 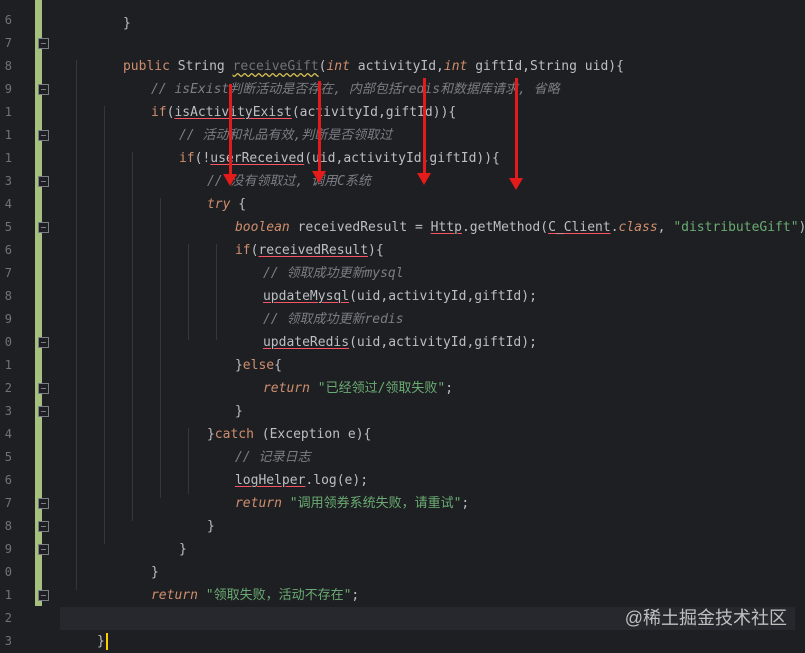 What do you see at coordinates (255, 595) in the screenshot?
I see `code-line: return "领取失败，活动不存在";` at bounding box center [255, 595].